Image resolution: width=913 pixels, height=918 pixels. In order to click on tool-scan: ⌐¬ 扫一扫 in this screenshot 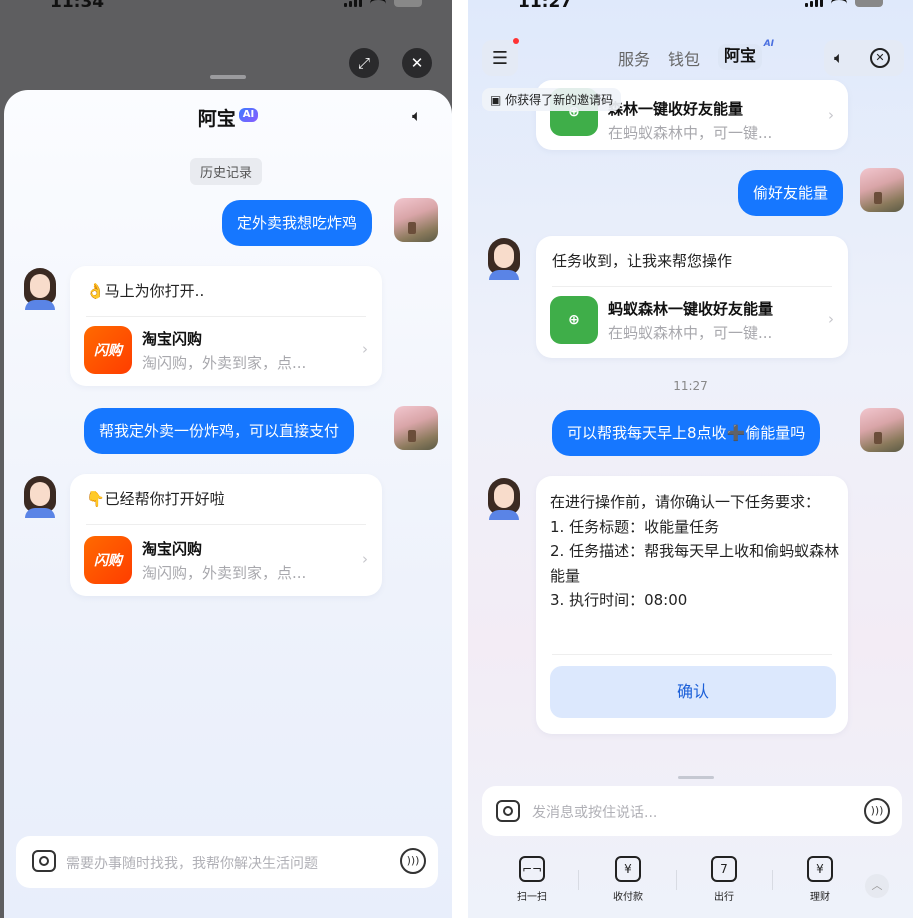, I will do `click(532, 879)`.